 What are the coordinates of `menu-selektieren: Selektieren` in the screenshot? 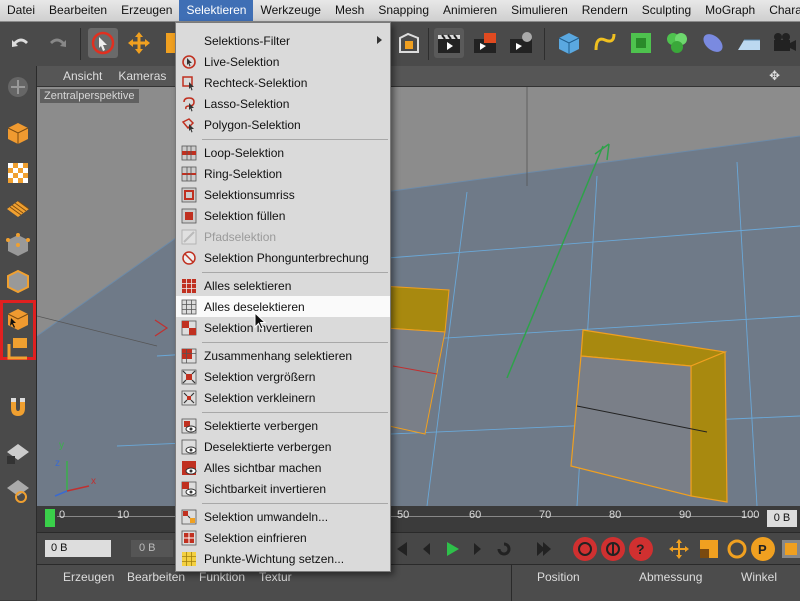 It's located at (216, 10).